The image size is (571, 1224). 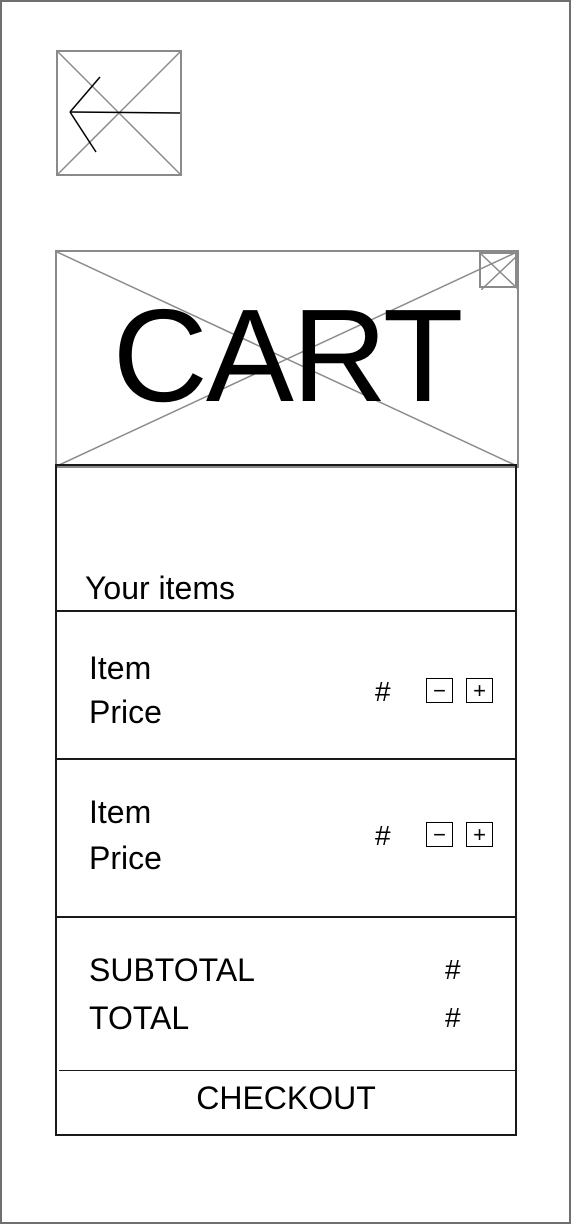 What do you see at coordinates (286, 1026) in the screenshot?
I see `order-summary: SUBTOTAL # TOTAL # CHECKOUT` at bounding box center [286, 1026].